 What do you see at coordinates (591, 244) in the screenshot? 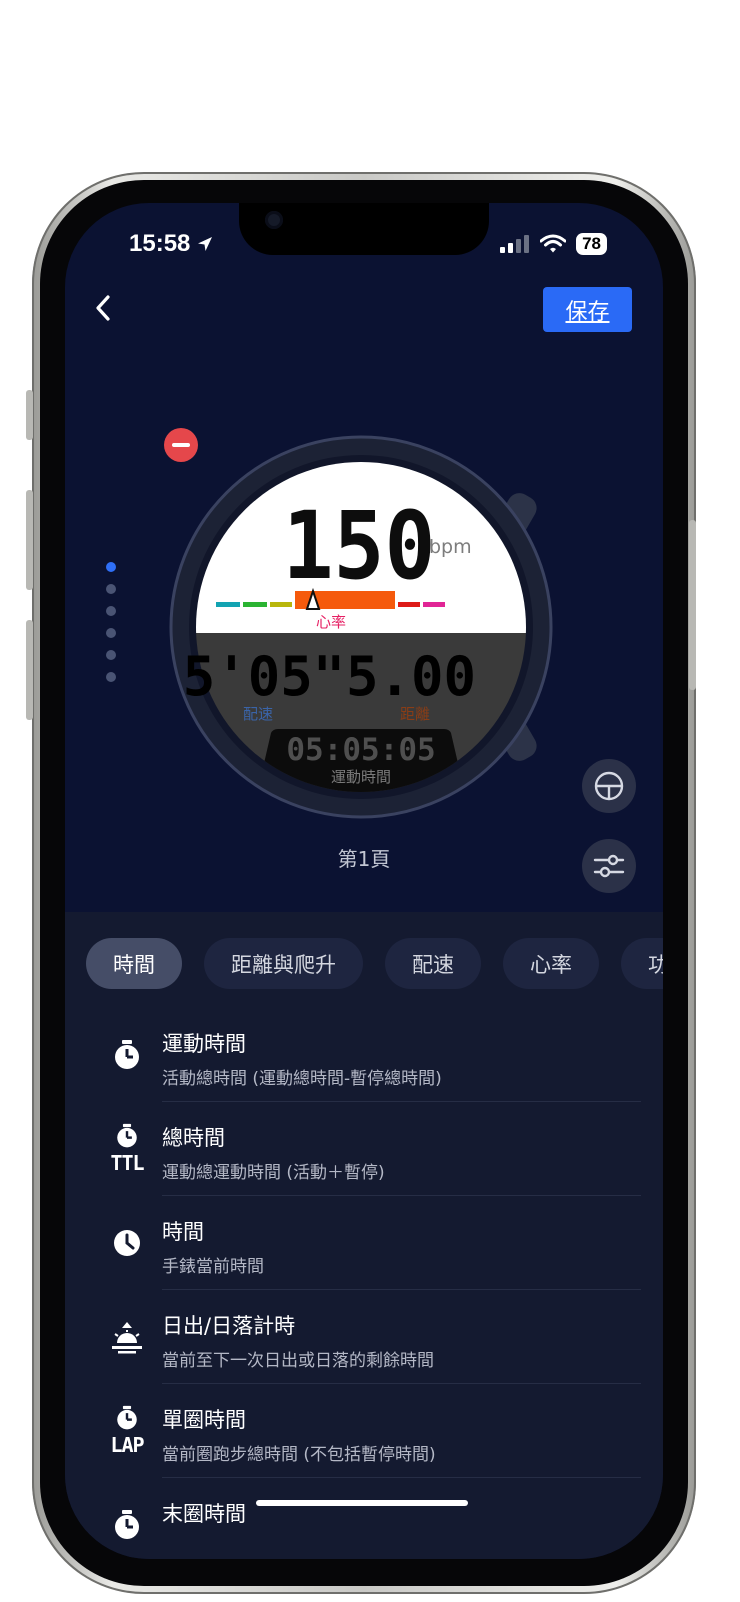
I see `battery-indicator: 78` at bounding box center [591, 244].